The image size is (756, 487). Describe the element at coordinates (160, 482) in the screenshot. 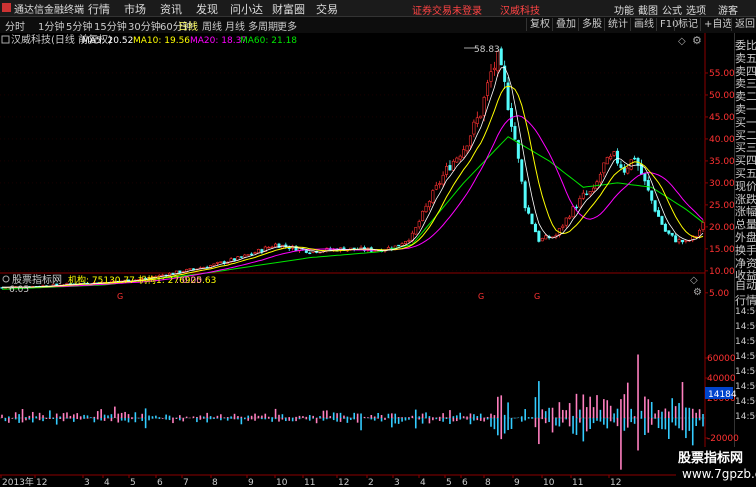

I see `time-axis-label: 6` at that location.